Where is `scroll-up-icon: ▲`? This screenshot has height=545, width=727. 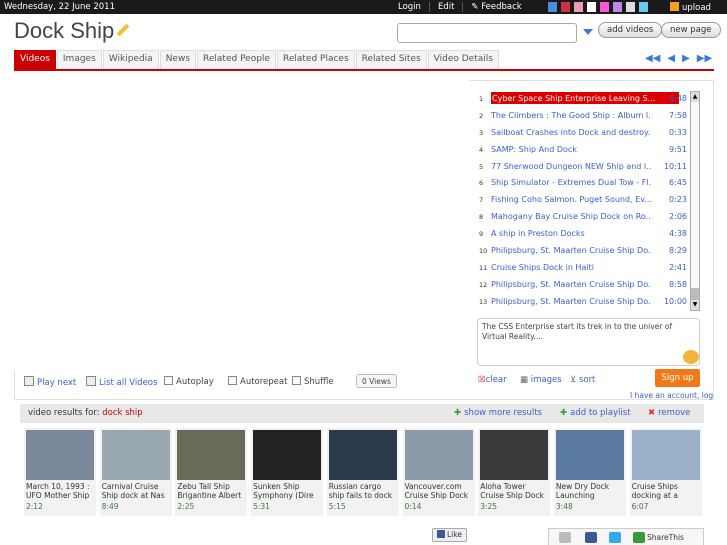
scroll-up-icon: ▲ is located at coordinates (695, 97).